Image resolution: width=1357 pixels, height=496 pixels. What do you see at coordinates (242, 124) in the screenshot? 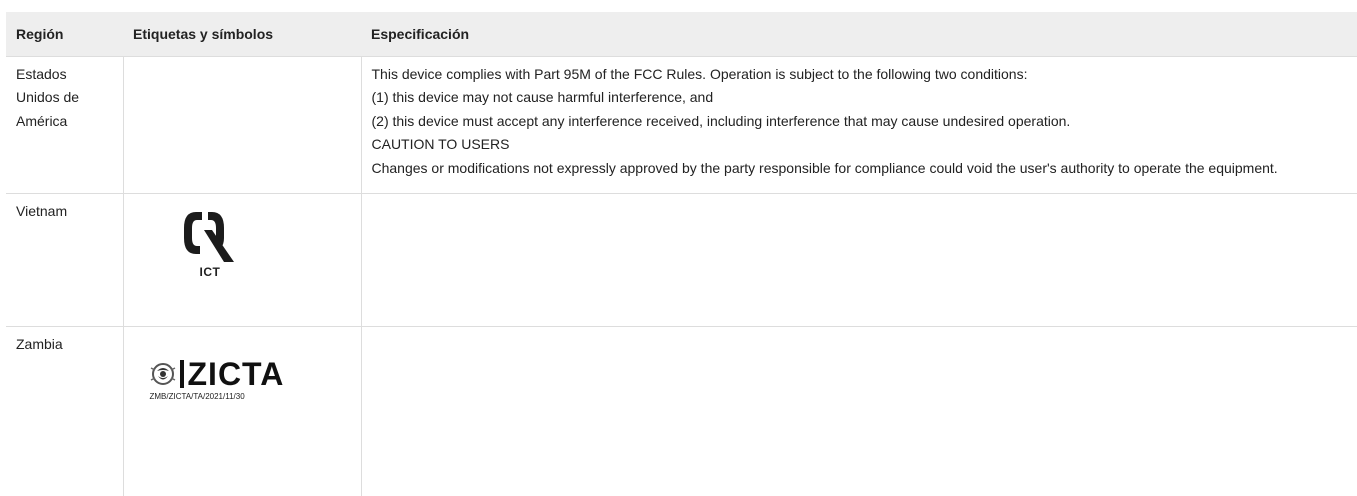
I see `labels-cell` at bounding box center [242, 124].